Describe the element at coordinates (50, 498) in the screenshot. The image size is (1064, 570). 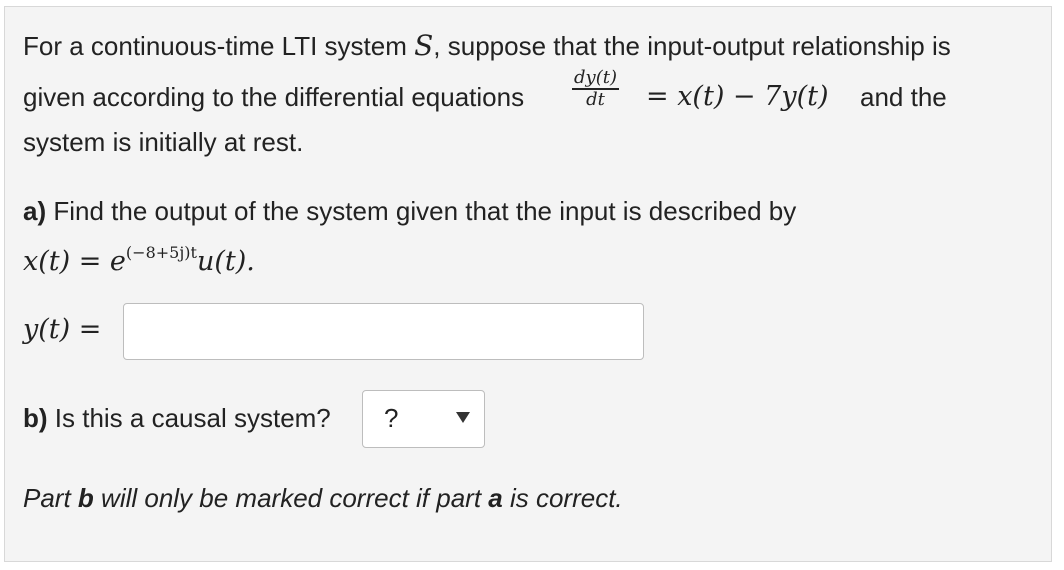
I see `note-text-1: Part` at that location.